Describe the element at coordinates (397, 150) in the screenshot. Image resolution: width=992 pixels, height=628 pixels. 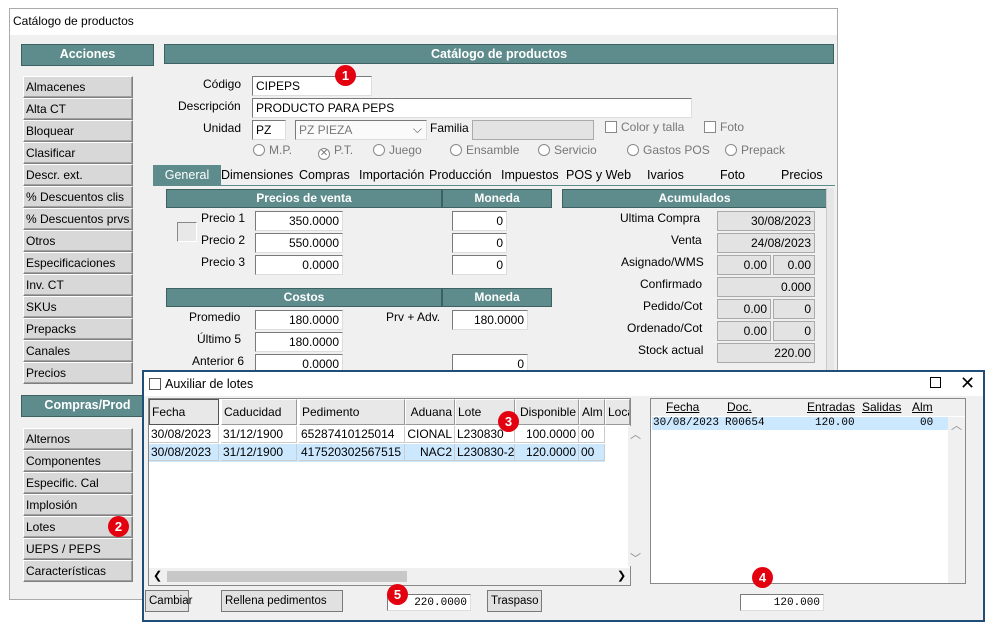
I see `radio-juego: Juego` at that location.